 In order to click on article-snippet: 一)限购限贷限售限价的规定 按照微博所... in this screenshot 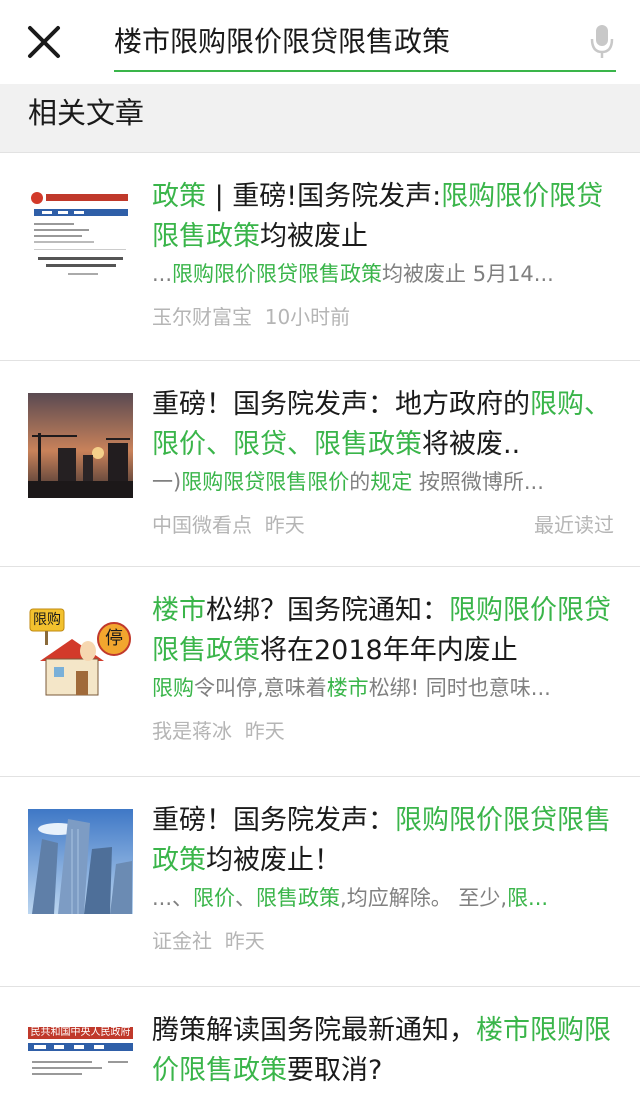, I will do `click(381, 482)`.